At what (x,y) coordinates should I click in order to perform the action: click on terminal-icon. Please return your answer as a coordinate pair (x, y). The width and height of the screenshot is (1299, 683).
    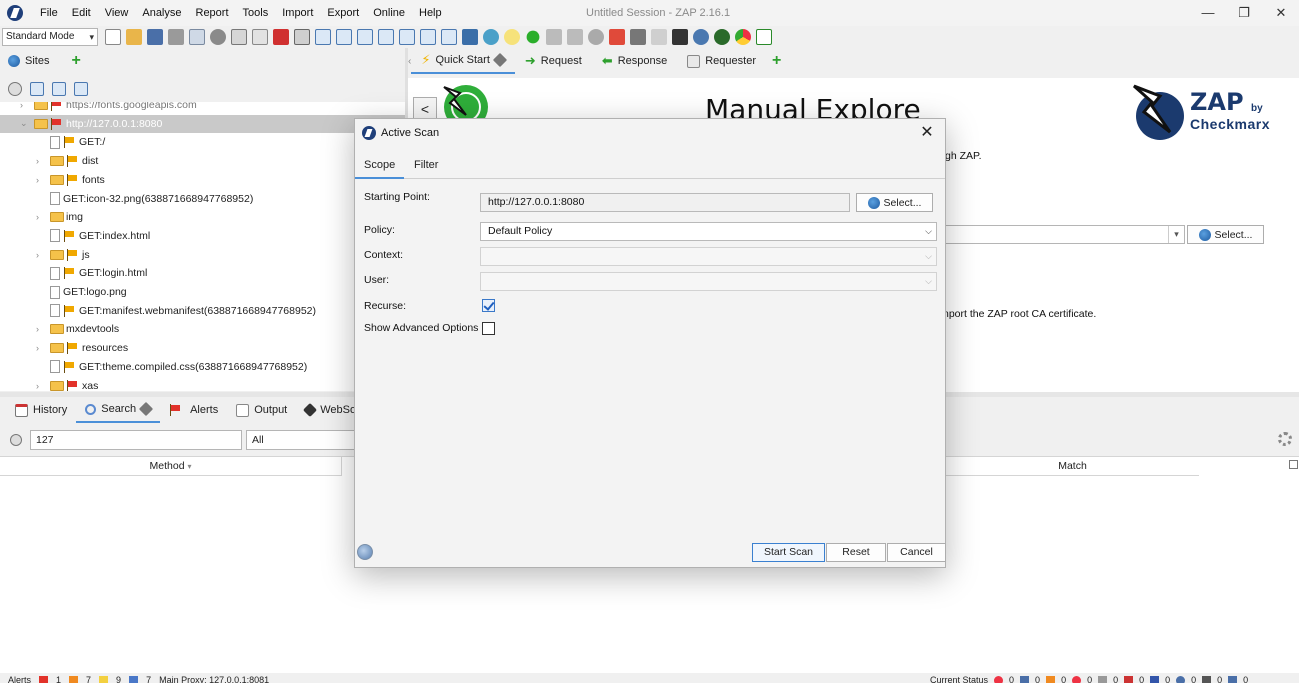
    Looking at the image, I should click on (679, 37).